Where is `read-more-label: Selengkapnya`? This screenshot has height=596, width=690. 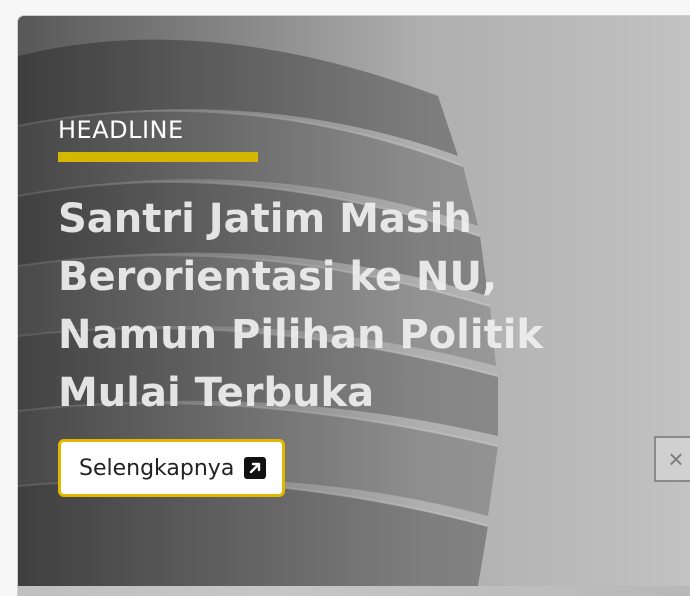
read-more-label: Selengkapnya is located at coordinates (157, 468).